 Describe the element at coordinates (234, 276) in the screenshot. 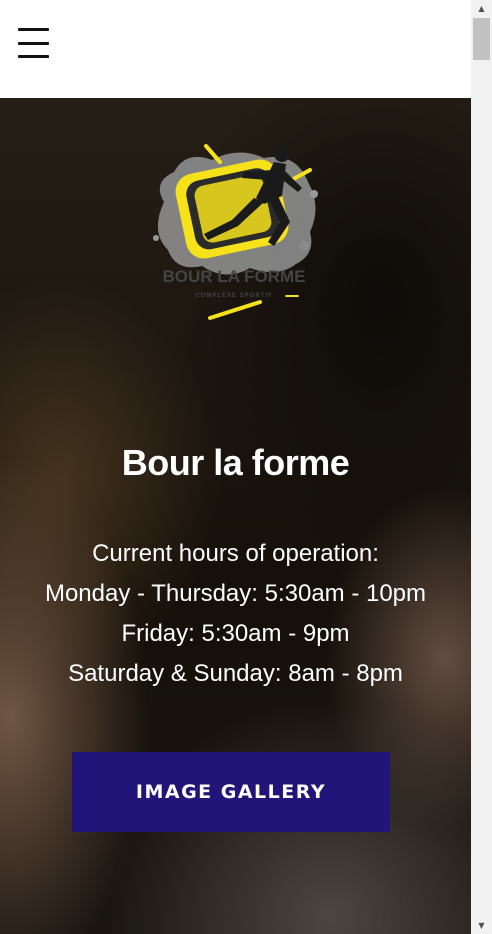

I see `svg-text: BOUR LA FORME` at that location.